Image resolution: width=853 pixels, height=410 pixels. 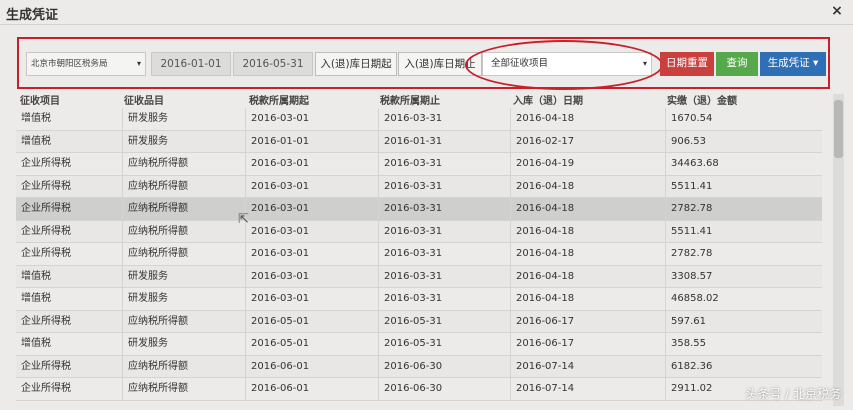 What do you see at coordinates (743, 119) in the screenshot?
I see `cell-amount: 1670.54` at bounding box center [743, 119].